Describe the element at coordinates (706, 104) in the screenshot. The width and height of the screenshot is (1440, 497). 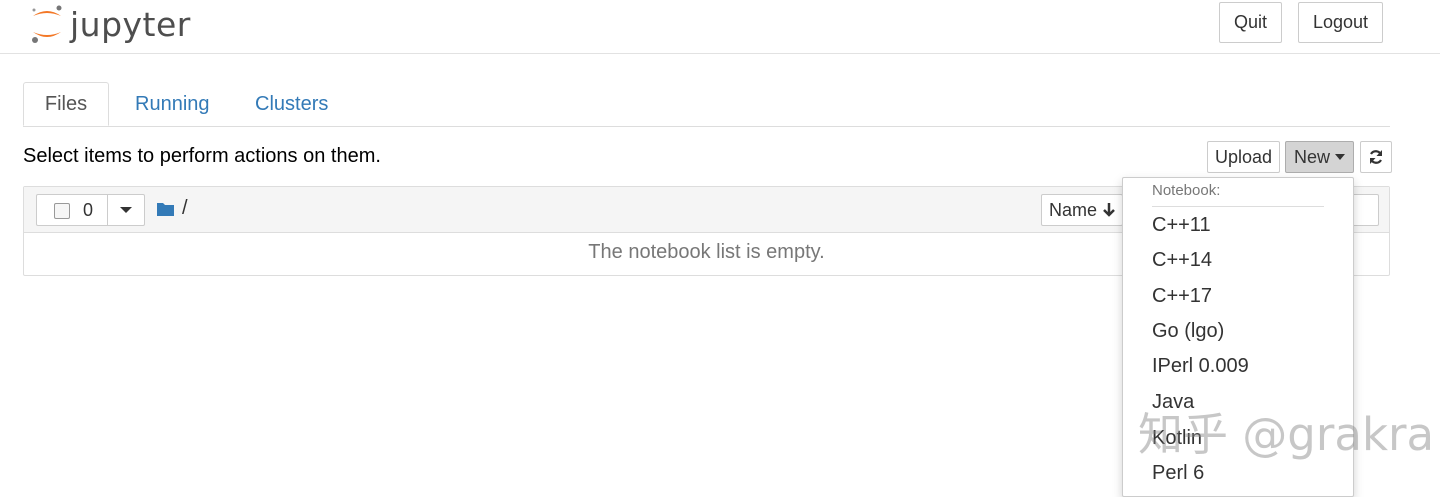
I see `tab-bar: Files Running Clusters` at that location.